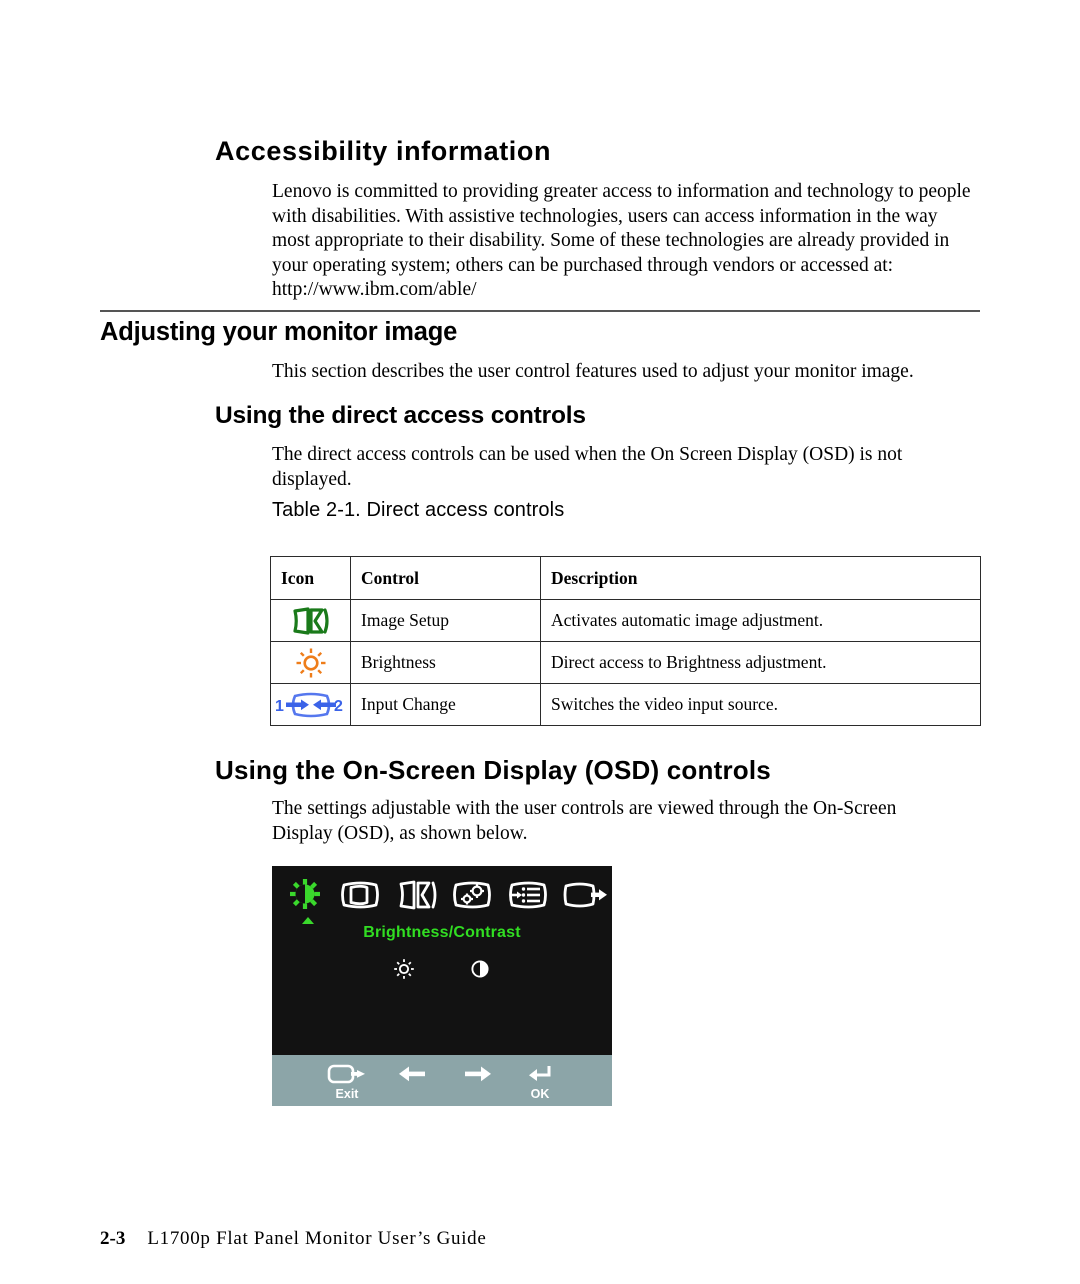 The image size is (1080, 1284). I want to click on section-divider, so click(540, 311).